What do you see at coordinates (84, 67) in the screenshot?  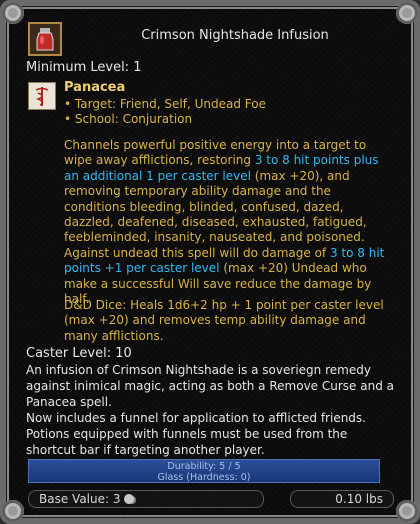 I see `minimum-level: Minimum Level: 1` at bounding box center [84, 67].